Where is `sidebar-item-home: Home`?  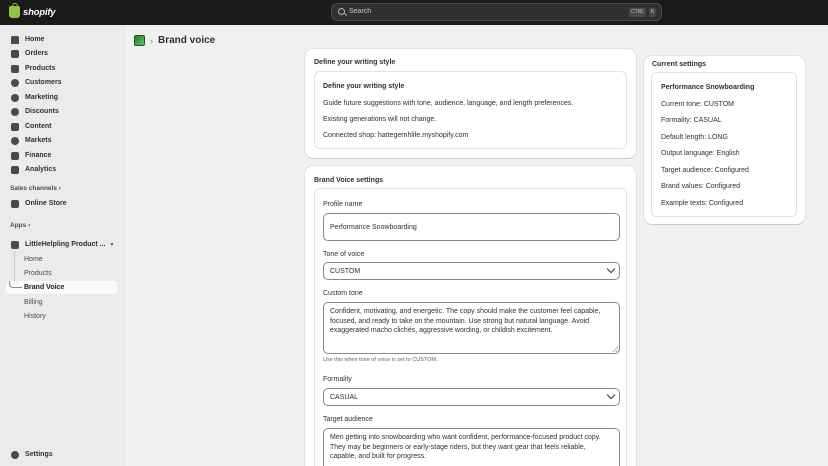
sidebar-item-home: Home is located at coordinates (62, 39).